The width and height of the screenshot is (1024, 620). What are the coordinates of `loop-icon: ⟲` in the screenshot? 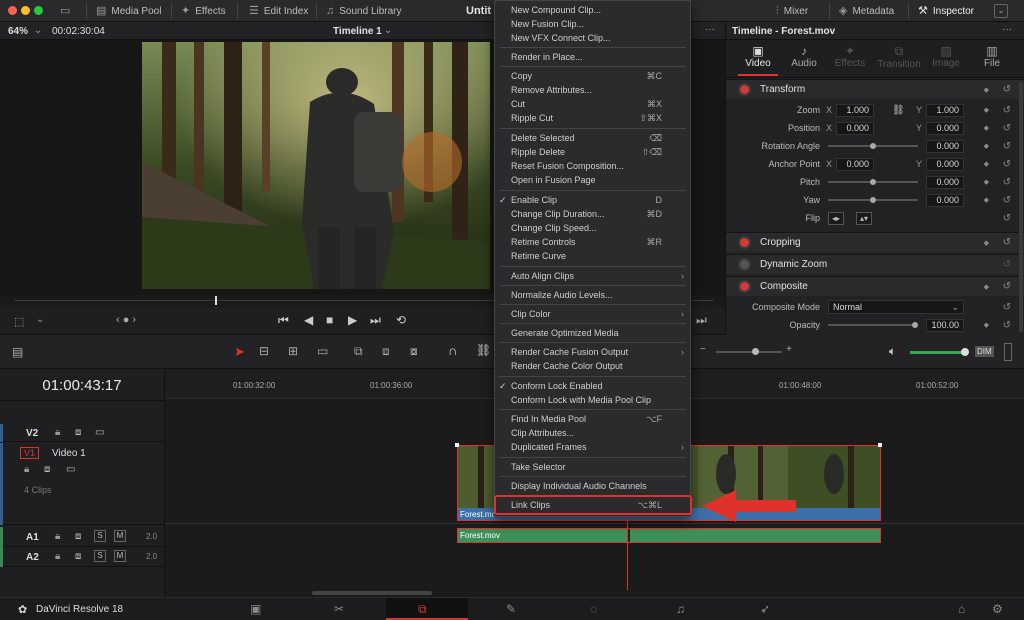 It's located at (401, 320).